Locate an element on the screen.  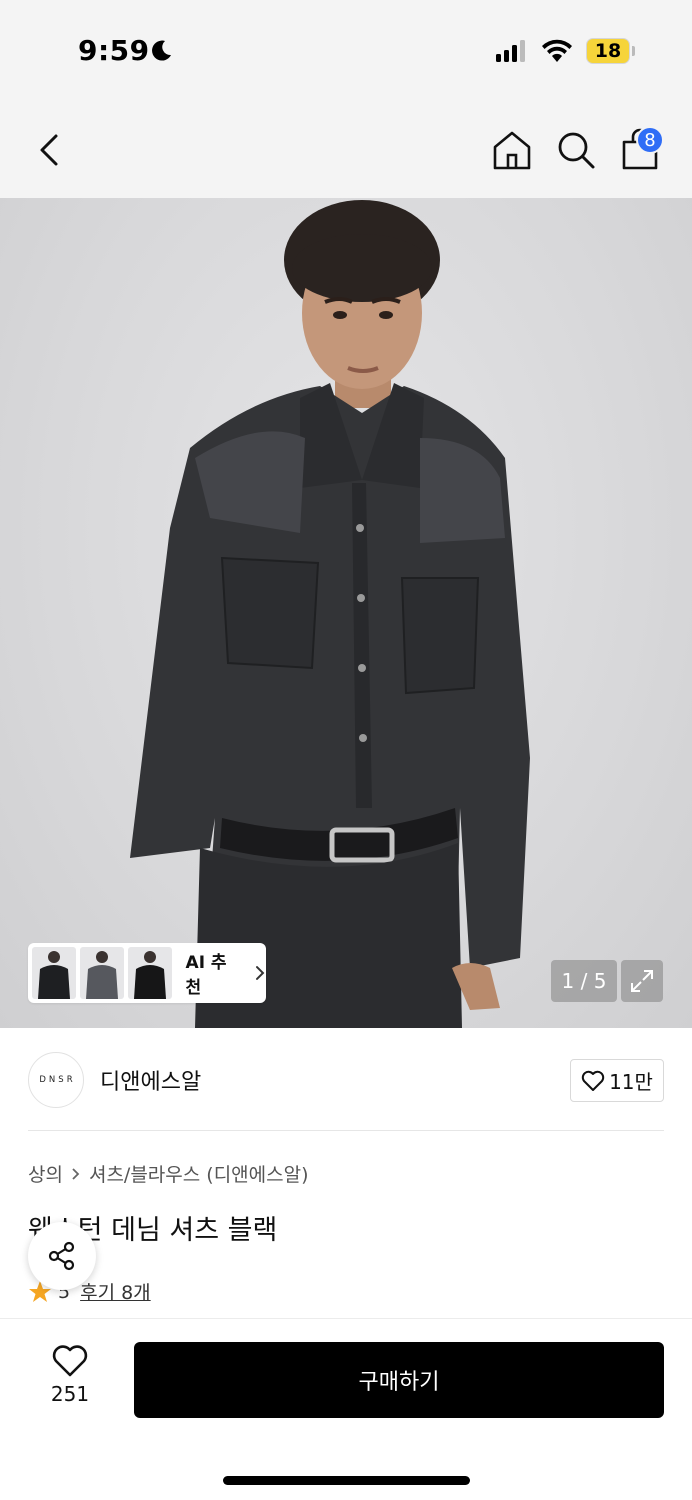
expand-icon is located at coordinates (642, 981).